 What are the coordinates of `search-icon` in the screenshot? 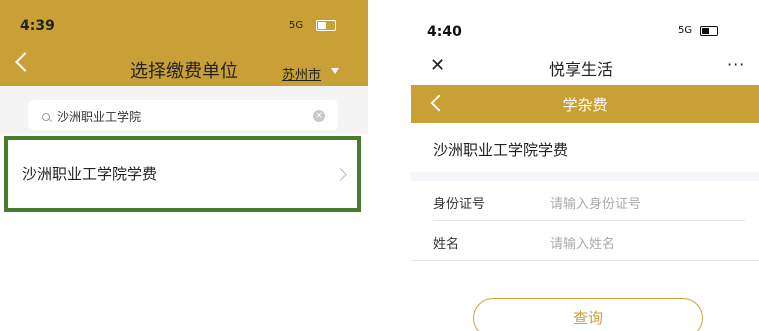 It's located at (46, 117).